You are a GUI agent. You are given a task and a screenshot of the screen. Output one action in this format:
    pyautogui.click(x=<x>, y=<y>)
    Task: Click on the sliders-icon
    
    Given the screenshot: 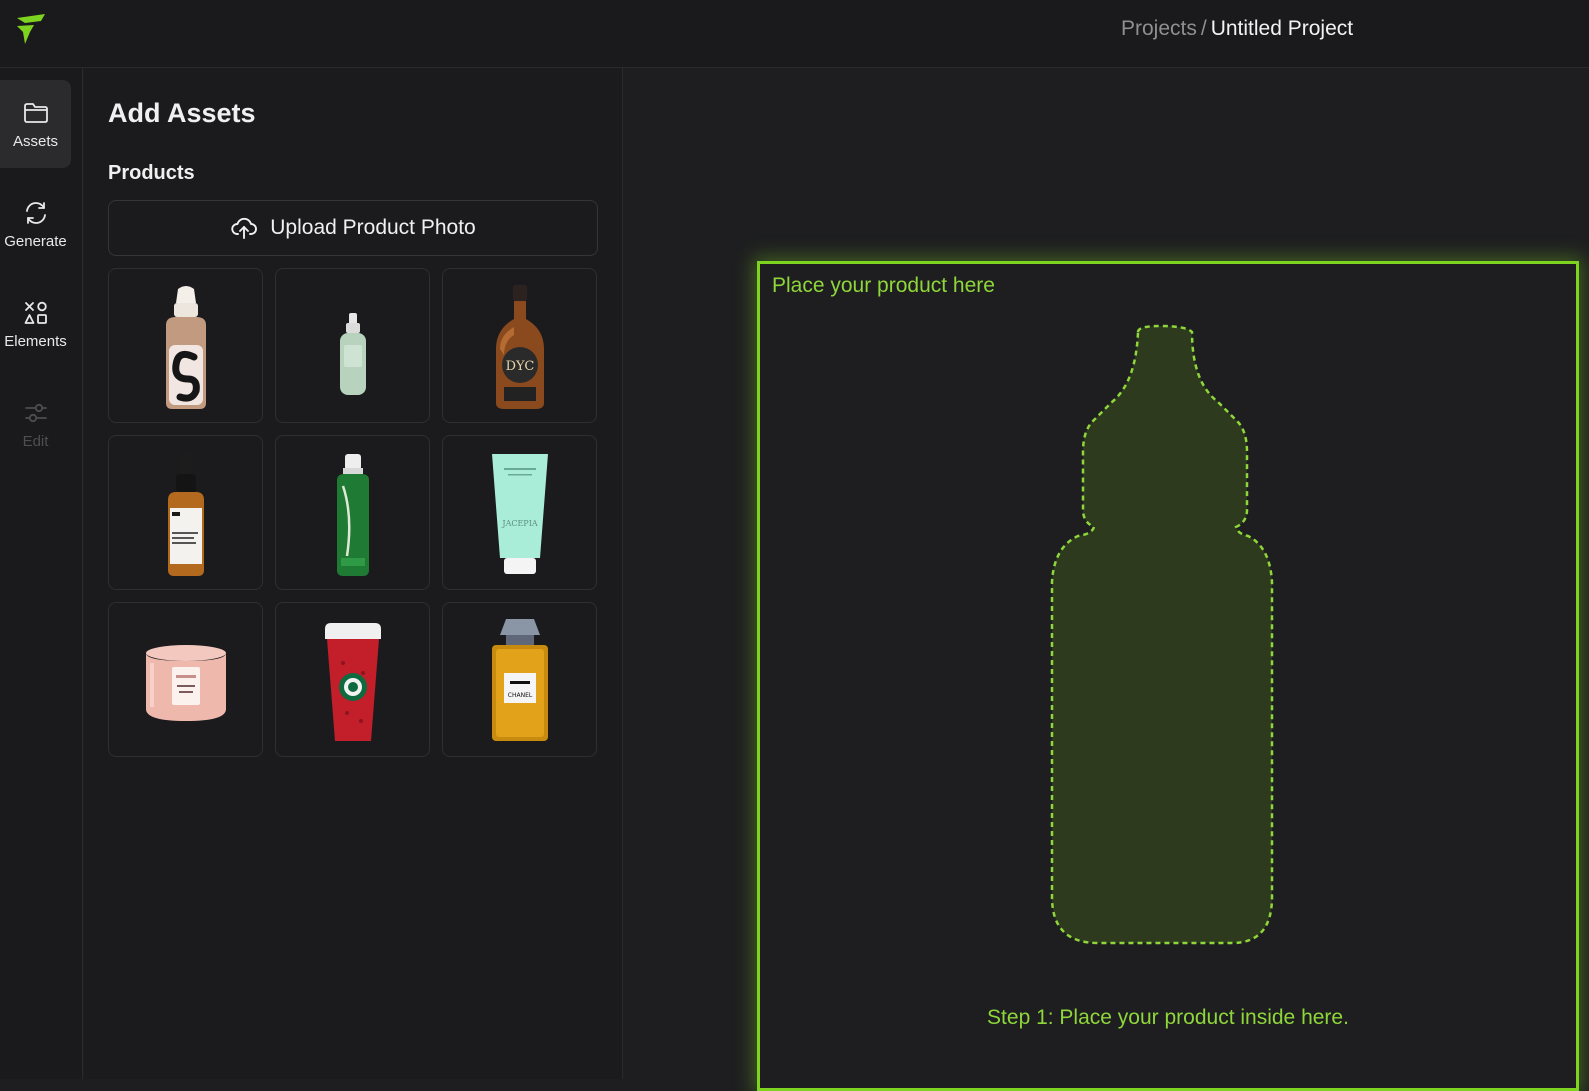 What is the action you would take?
    pyautogui.click(x=35, y=412)
    